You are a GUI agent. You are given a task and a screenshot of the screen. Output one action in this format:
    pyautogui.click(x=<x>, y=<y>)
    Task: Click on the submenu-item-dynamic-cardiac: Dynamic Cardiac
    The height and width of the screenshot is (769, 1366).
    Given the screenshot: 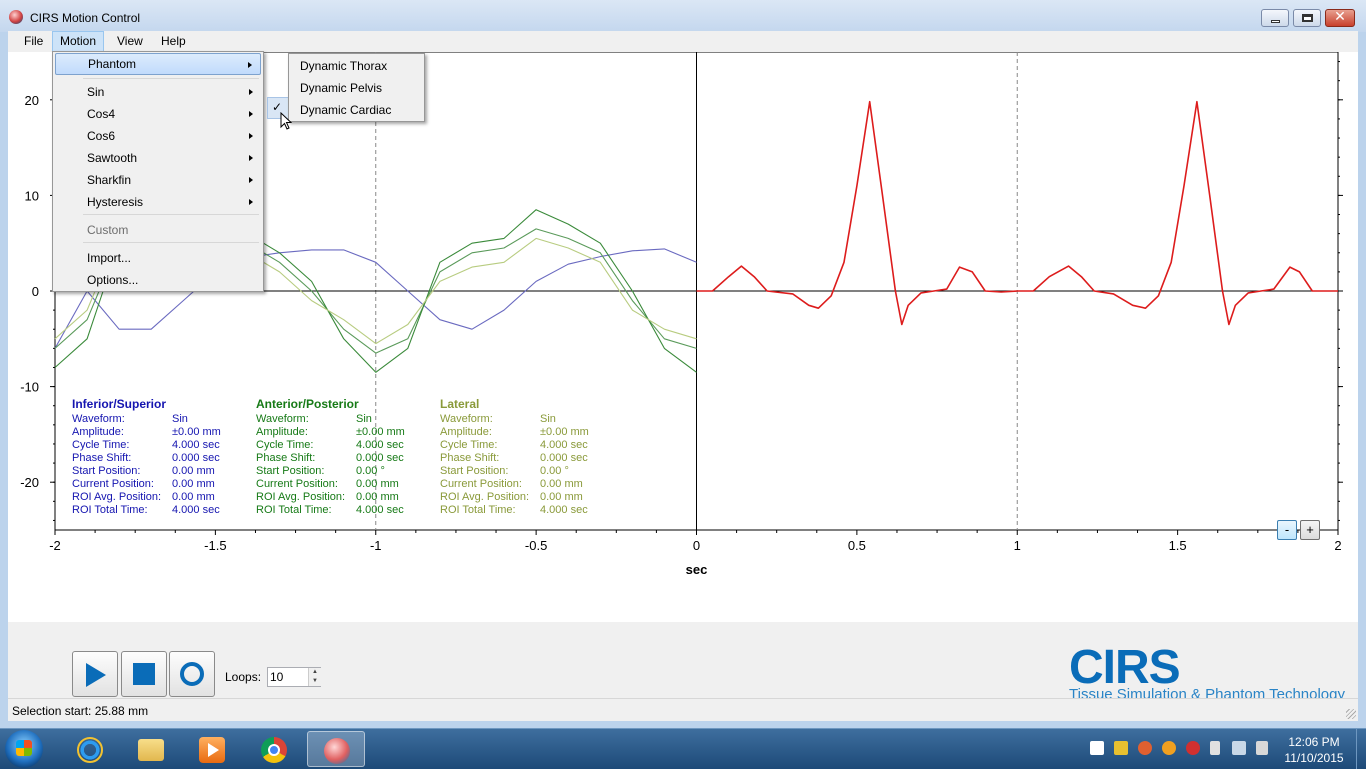 What is the action you would take?
    pyautogui.click(x=356, y=110)
    